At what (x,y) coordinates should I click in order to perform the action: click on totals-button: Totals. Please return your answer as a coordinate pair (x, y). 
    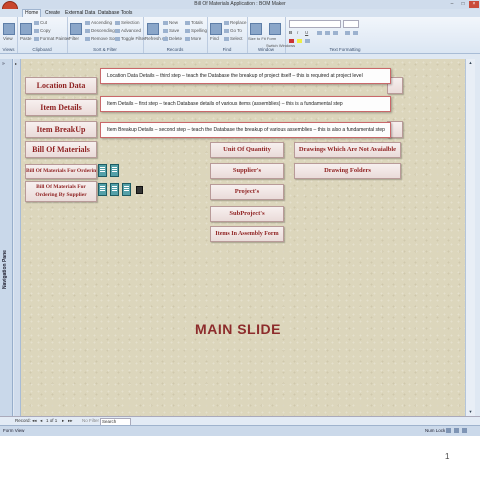
    Looking at the image, I should click on (194, 22).